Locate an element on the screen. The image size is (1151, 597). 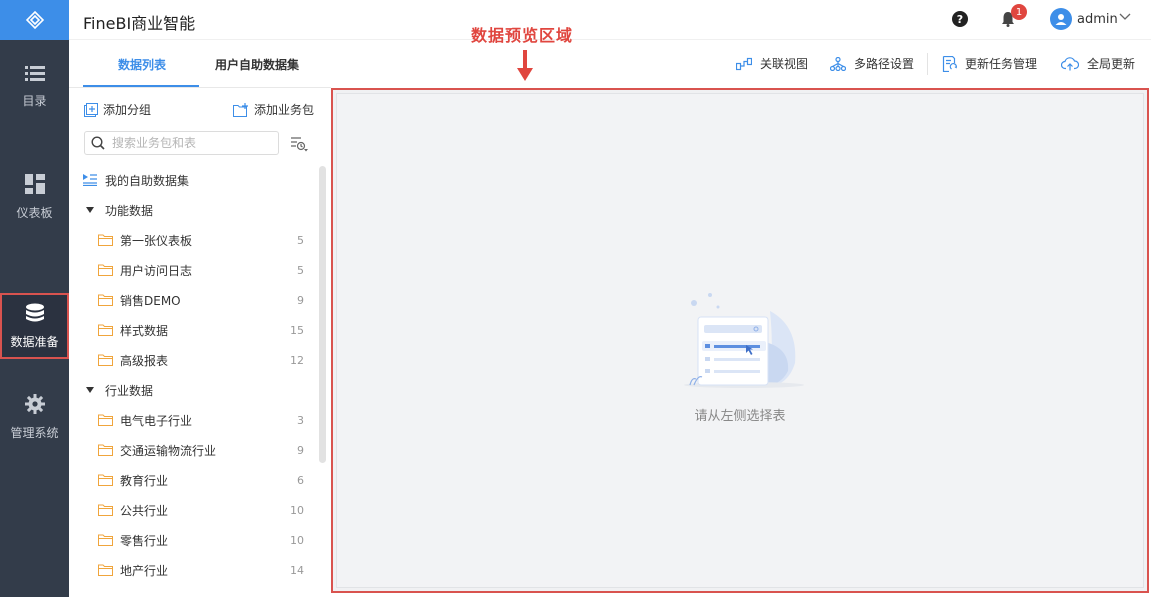
list-item: 用户访问日志 5 is located at coordinates (194, 270).